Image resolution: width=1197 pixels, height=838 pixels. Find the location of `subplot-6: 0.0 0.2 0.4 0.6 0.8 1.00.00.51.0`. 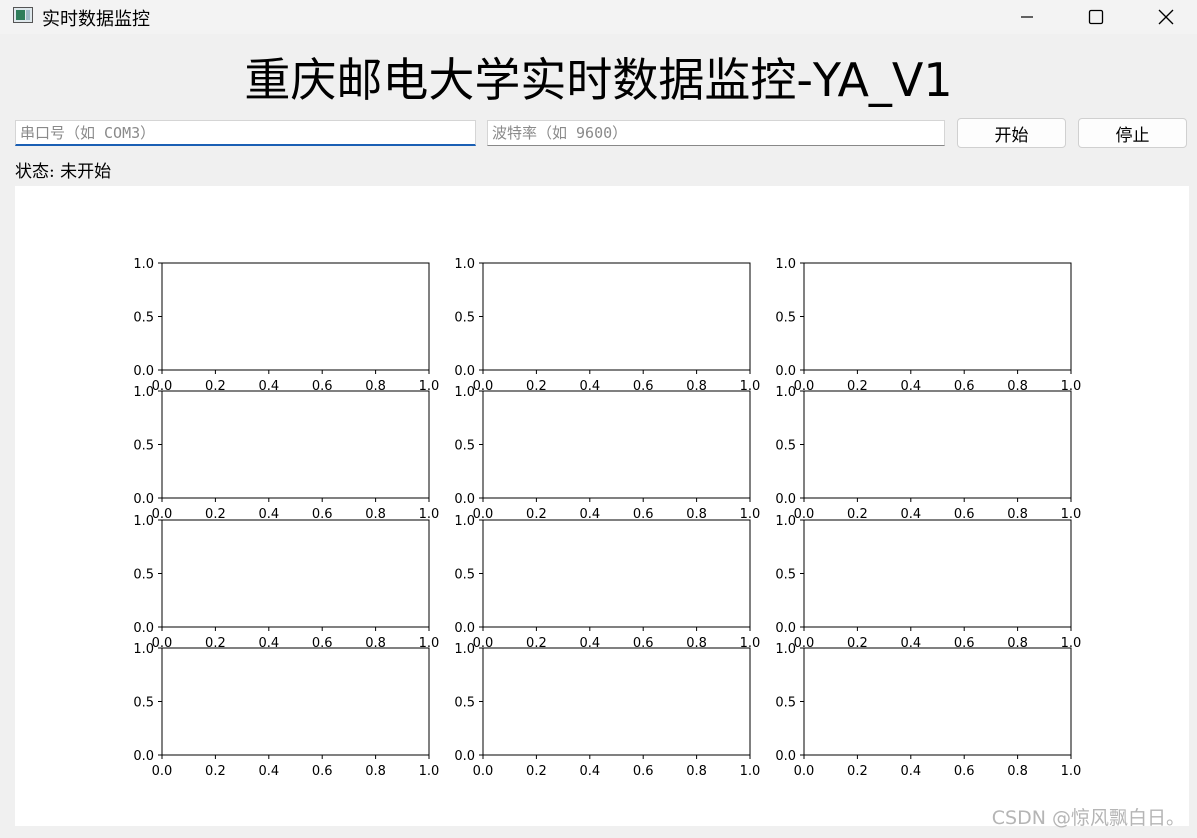

subplot-6: 0.0 0.2 0.4 0.6 0.8 1.00.00.51.0 is located at coordinates (928, 453).